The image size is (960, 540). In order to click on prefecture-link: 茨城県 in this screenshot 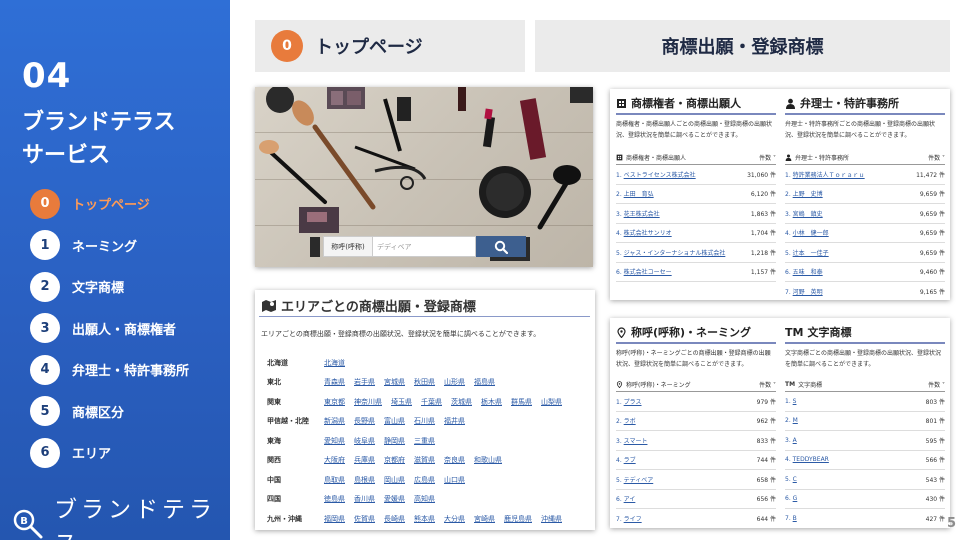, I will do `click(461, 402)`.